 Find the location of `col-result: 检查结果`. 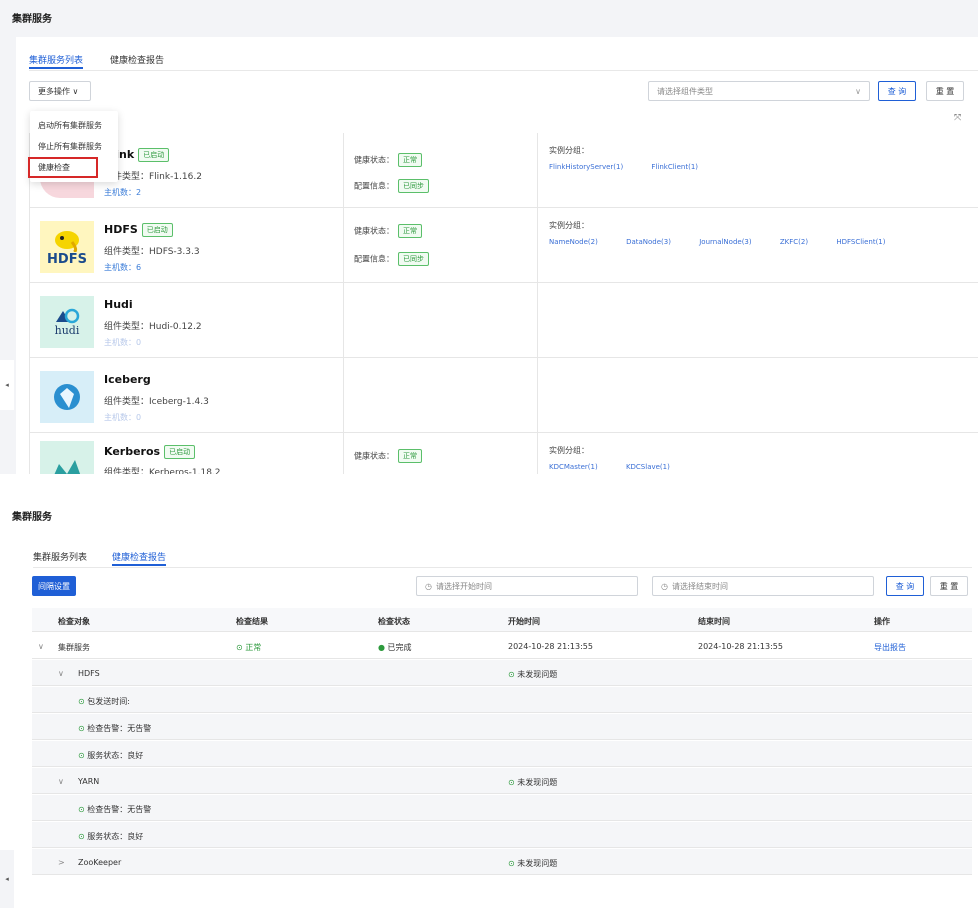

col-result: 检查结果 is located at coordinates (252, 621).